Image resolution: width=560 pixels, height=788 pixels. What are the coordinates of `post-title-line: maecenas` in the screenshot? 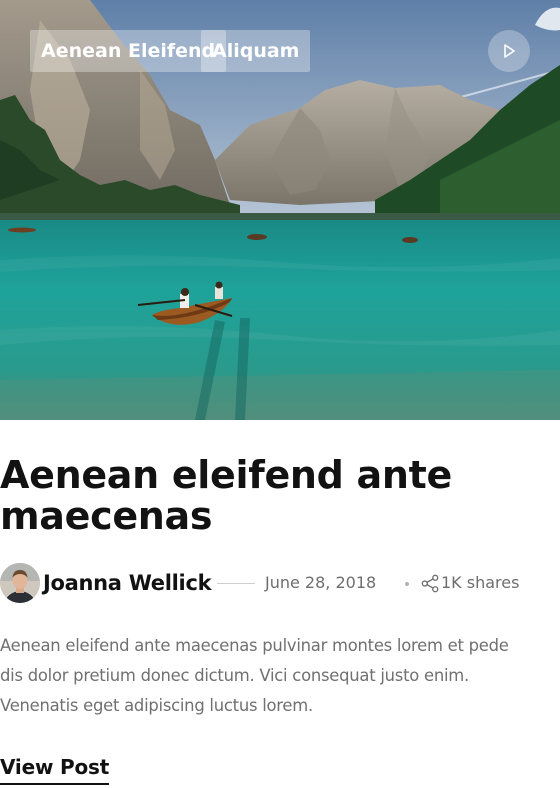 It's located at (106, 516).